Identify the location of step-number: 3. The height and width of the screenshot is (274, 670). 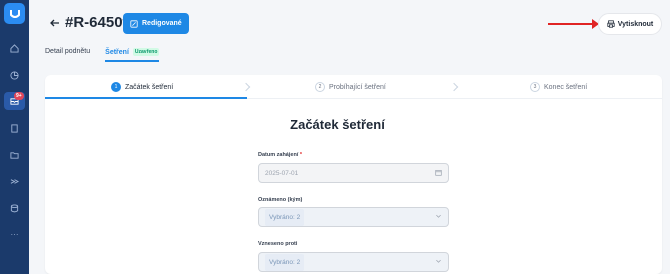
(535, 87).